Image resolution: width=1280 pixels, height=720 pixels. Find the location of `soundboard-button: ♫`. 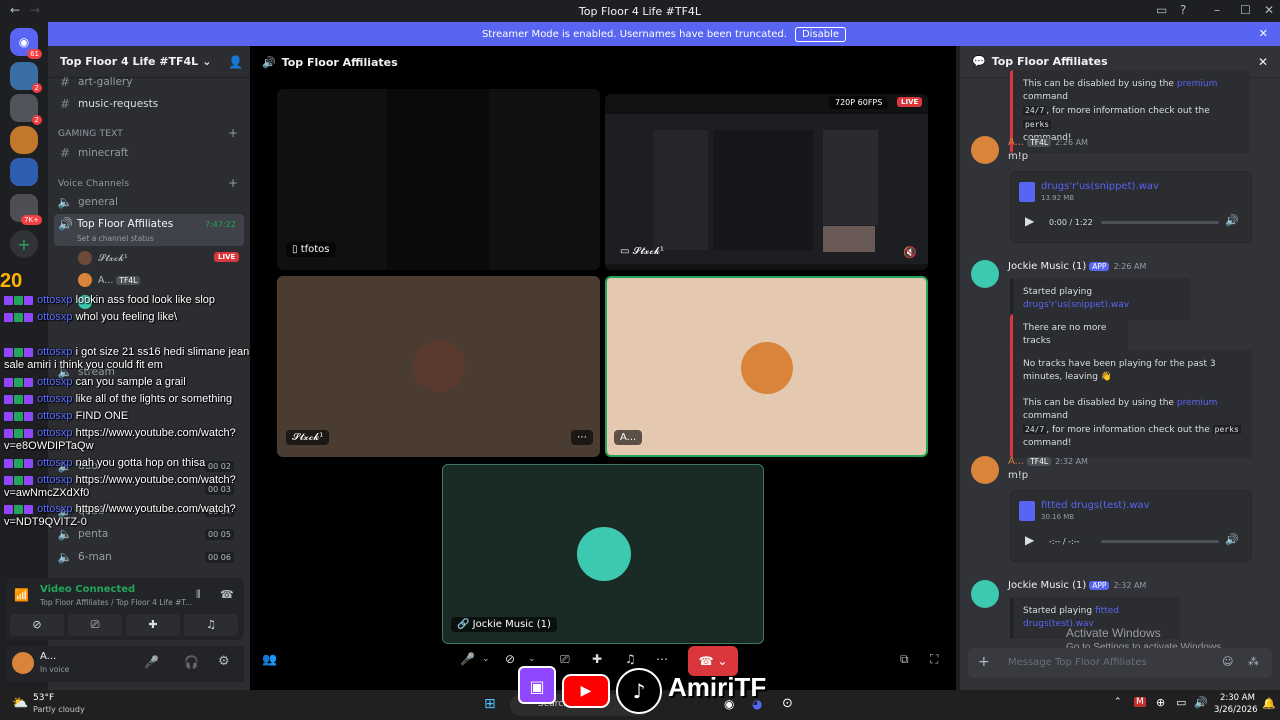

soundboard-button: ♫ is located at coordinates (211, 625).